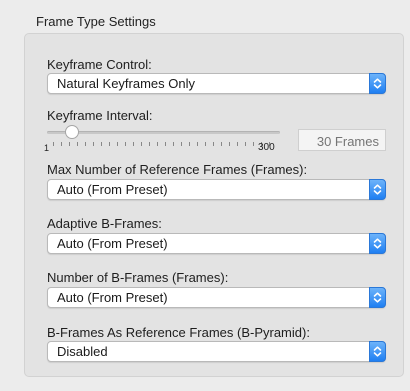 This screenshot has height=391, width=410. What do you see at coordinates (112, 243) in the screenshot?
I see `adaptive-b-frames-value: Auto (From Preset)` at bounding box center [112, 243].